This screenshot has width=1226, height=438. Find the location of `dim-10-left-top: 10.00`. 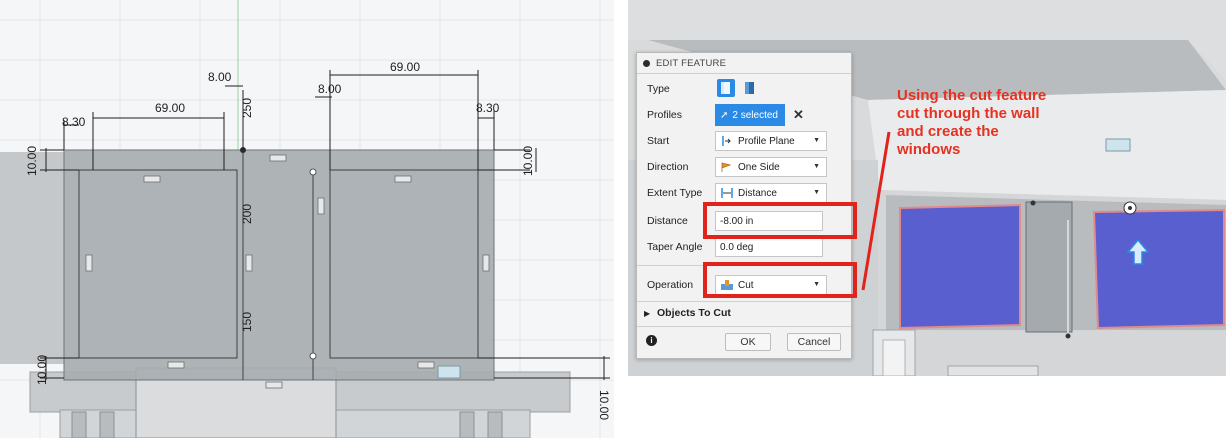

dim-10-left-top: 10.00 is located at coordinates (32, 161).